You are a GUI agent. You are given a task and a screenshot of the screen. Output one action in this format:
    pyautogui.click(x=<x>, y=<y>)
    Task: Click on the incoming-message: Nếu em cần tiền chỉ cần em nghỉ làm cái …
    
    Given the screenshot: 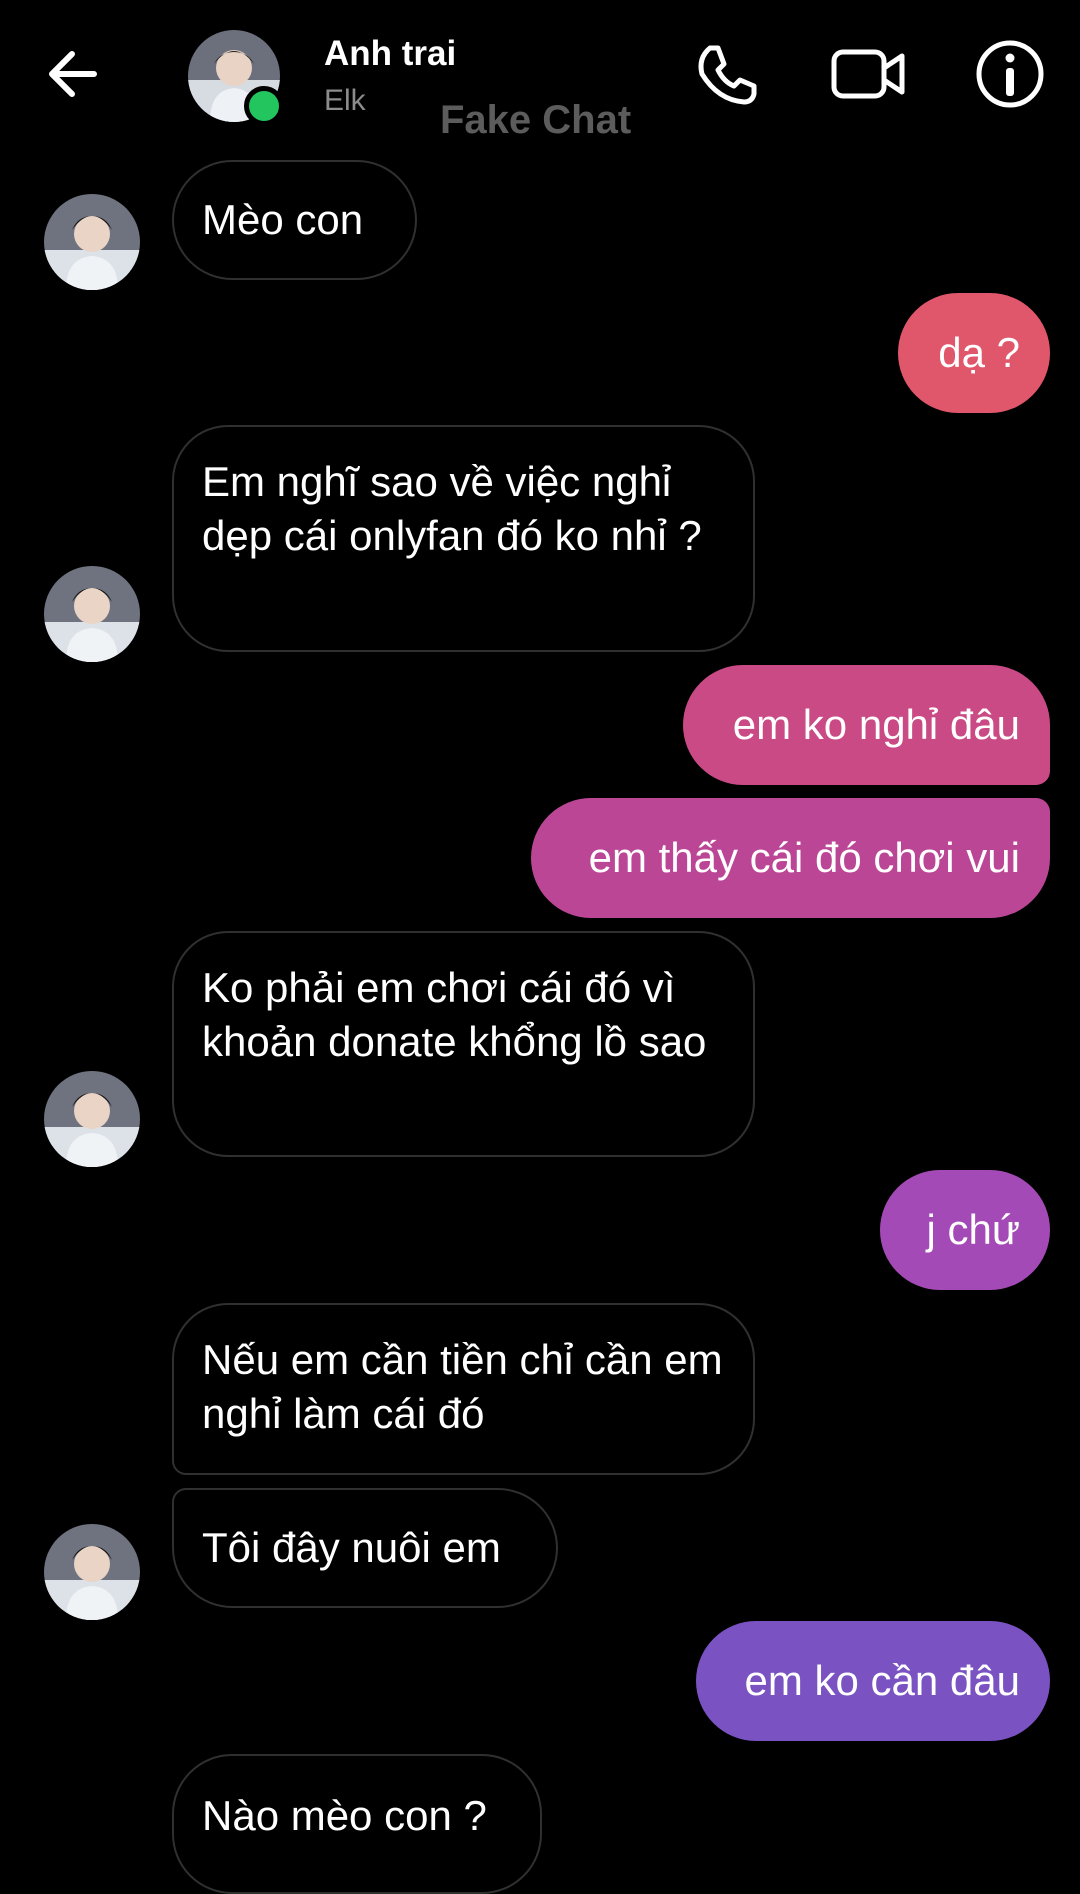 What is the action you would take?
    pyautogui.click(x=463, y=1389)
    